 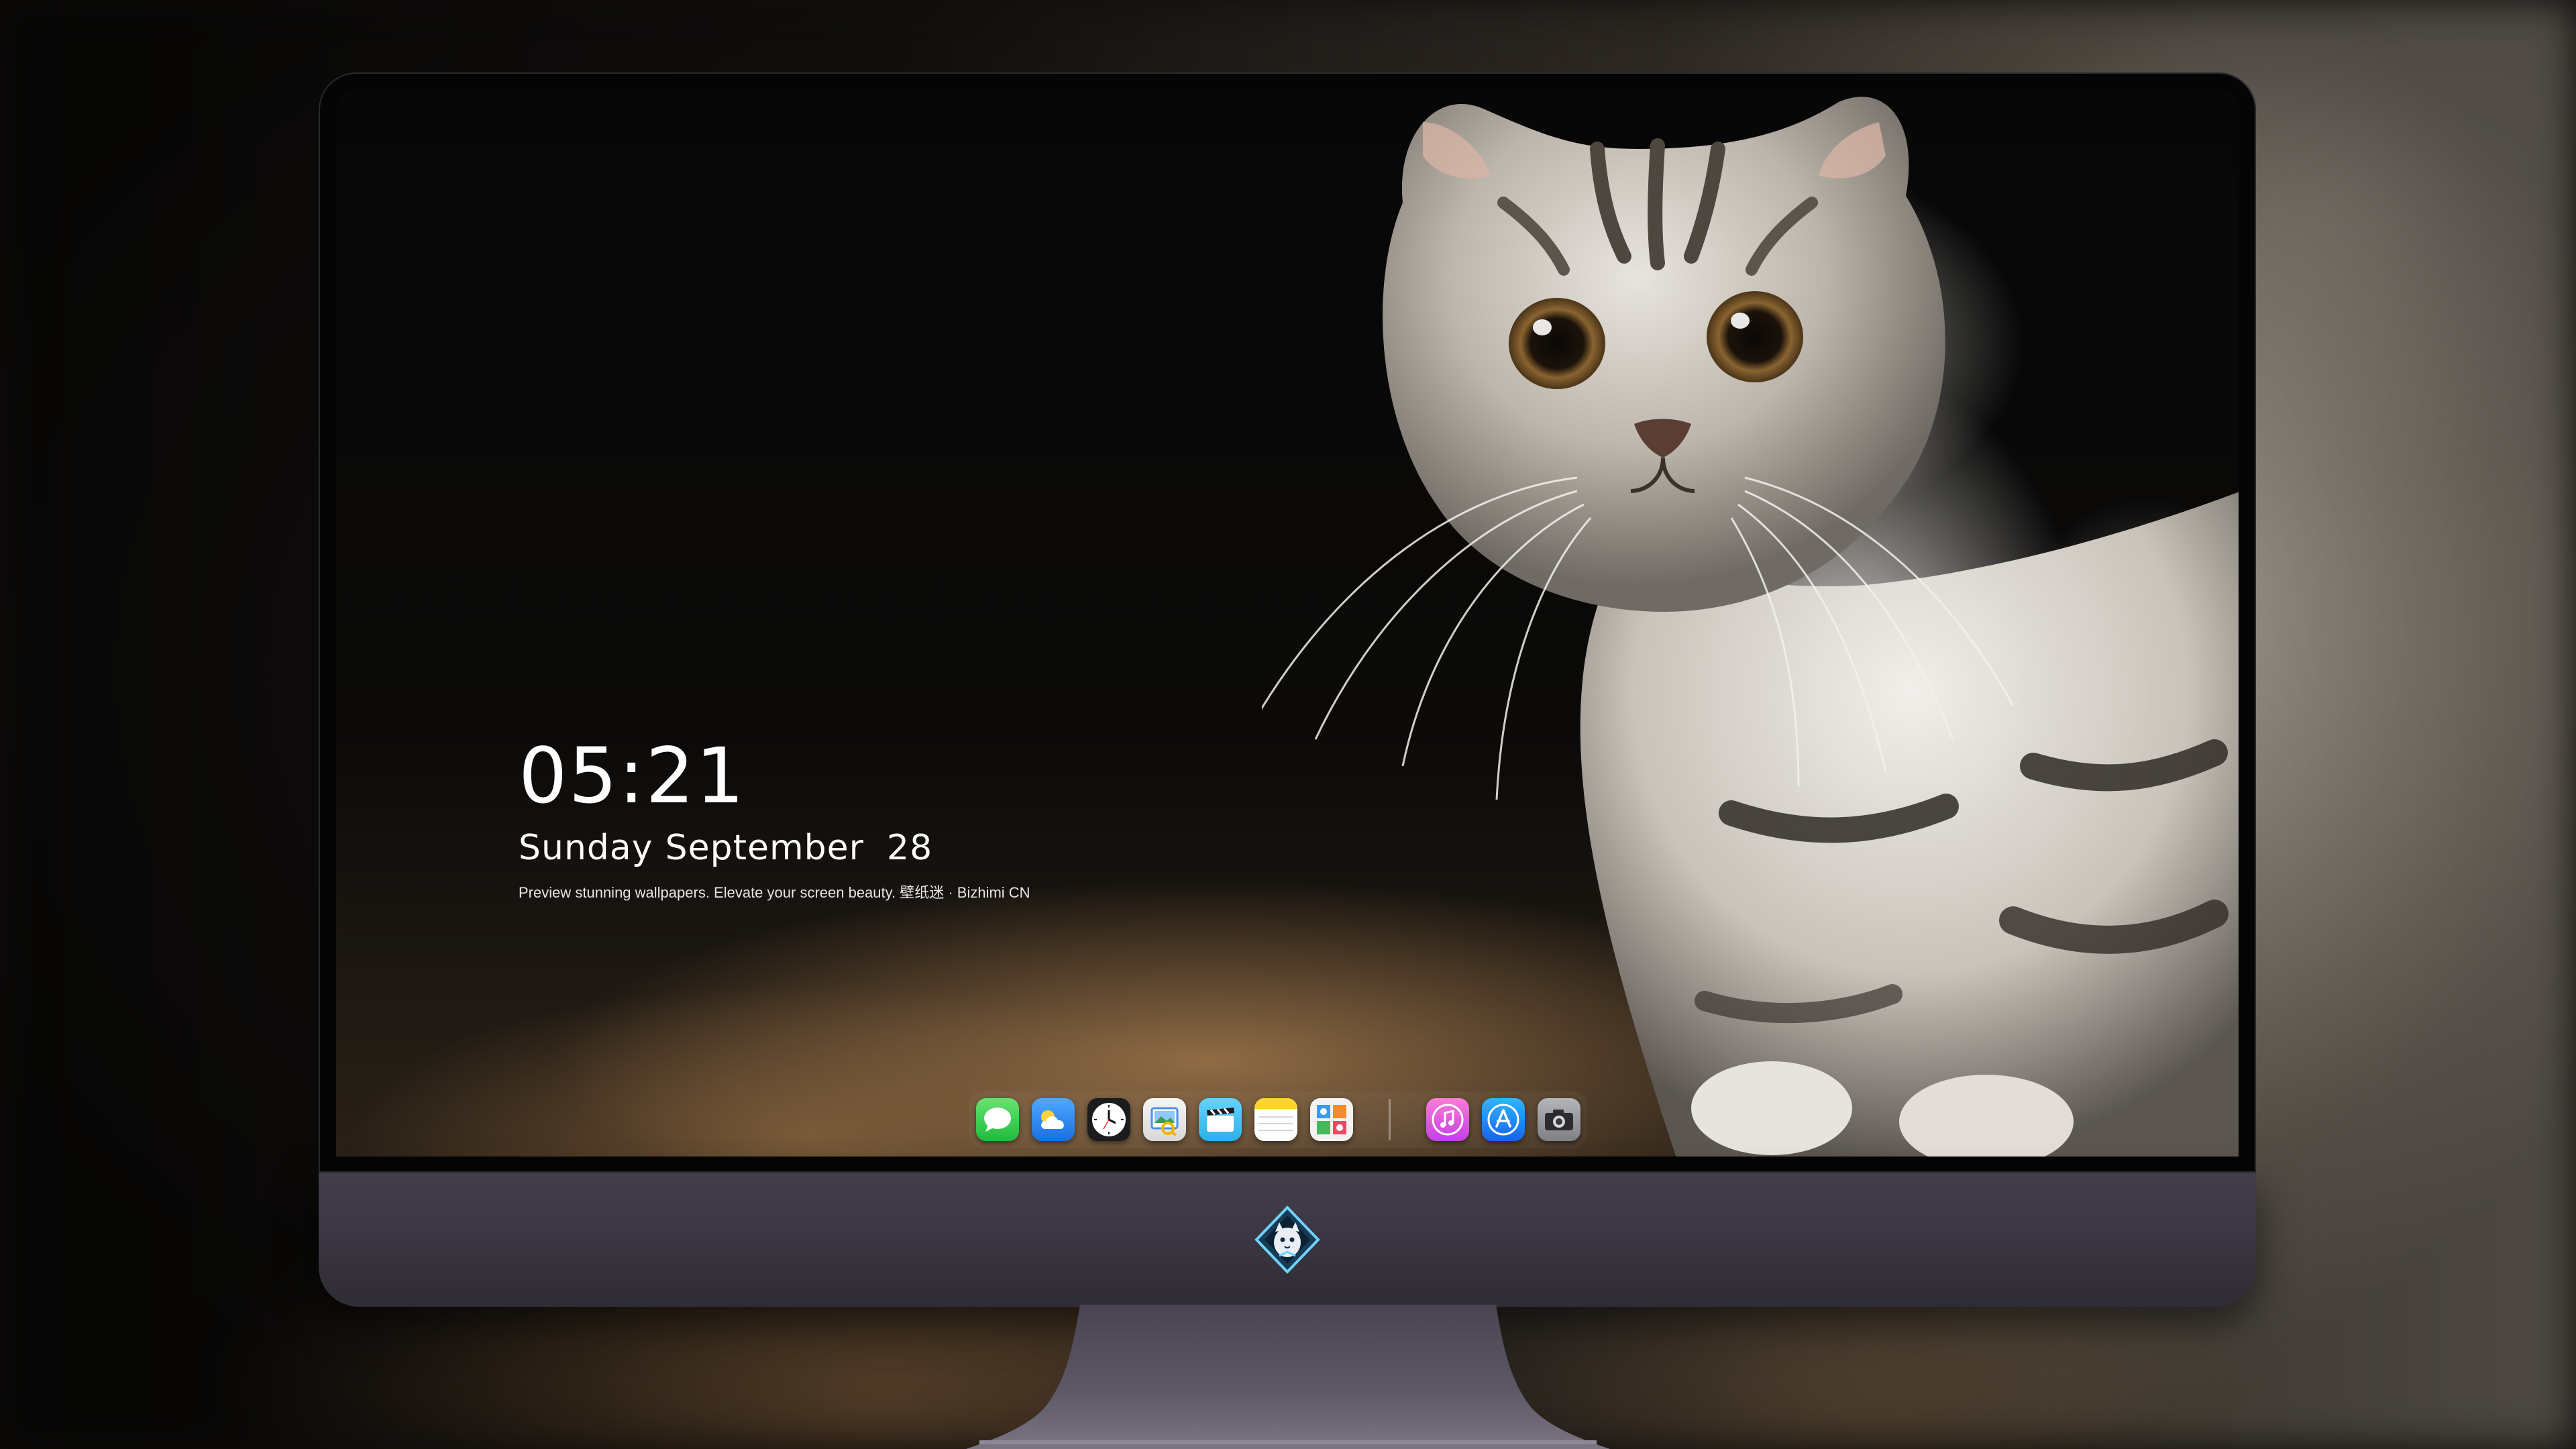 I want to click on date-day-number: 28, so click(x=910, y=848).